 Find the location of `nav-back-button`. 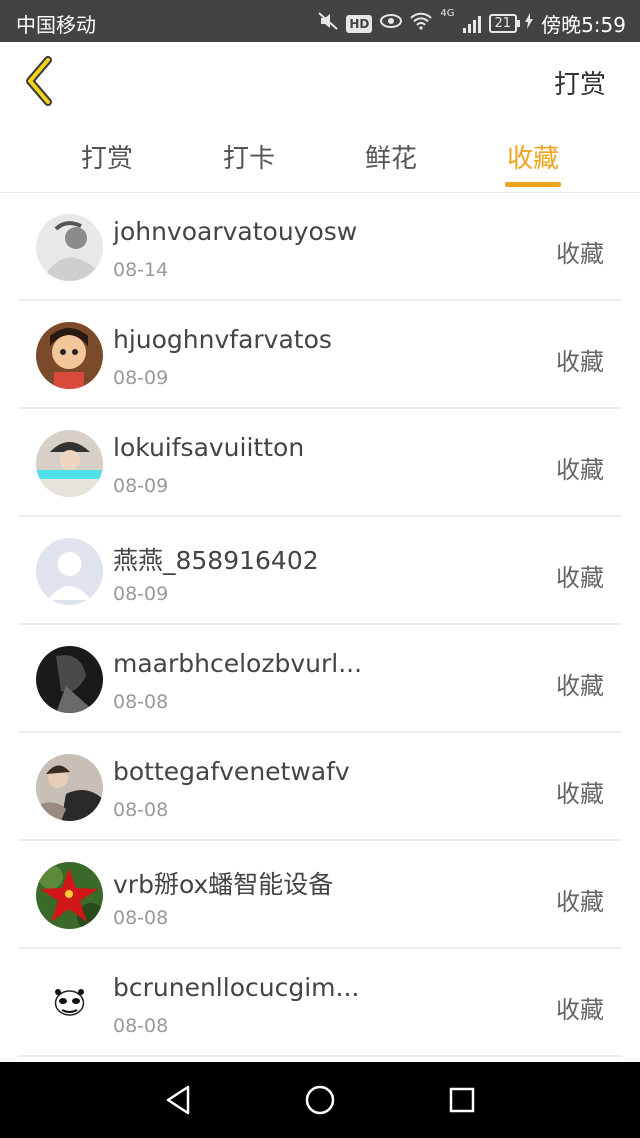

nav-back-button is located at coordinates (178, 1100).